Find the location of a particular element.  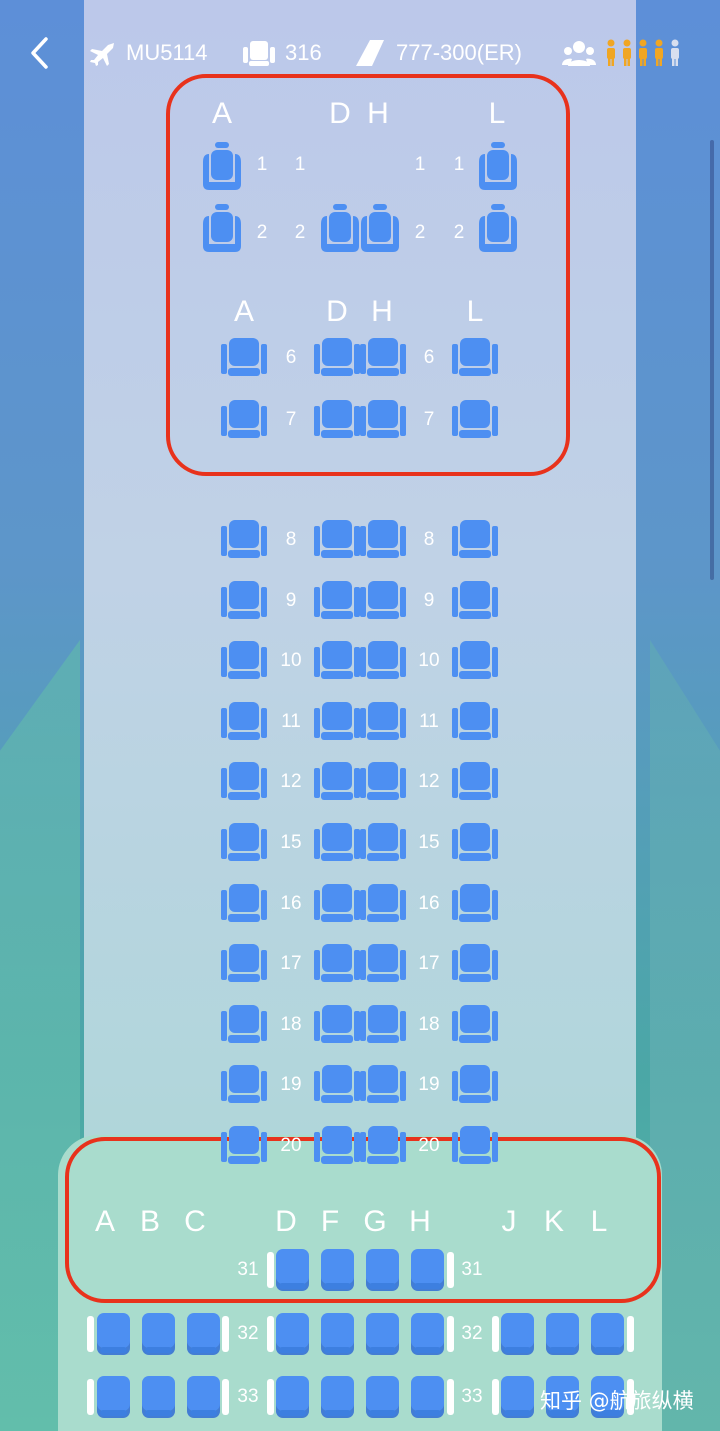

row-number: 15 is located at coordinates (291, 842).